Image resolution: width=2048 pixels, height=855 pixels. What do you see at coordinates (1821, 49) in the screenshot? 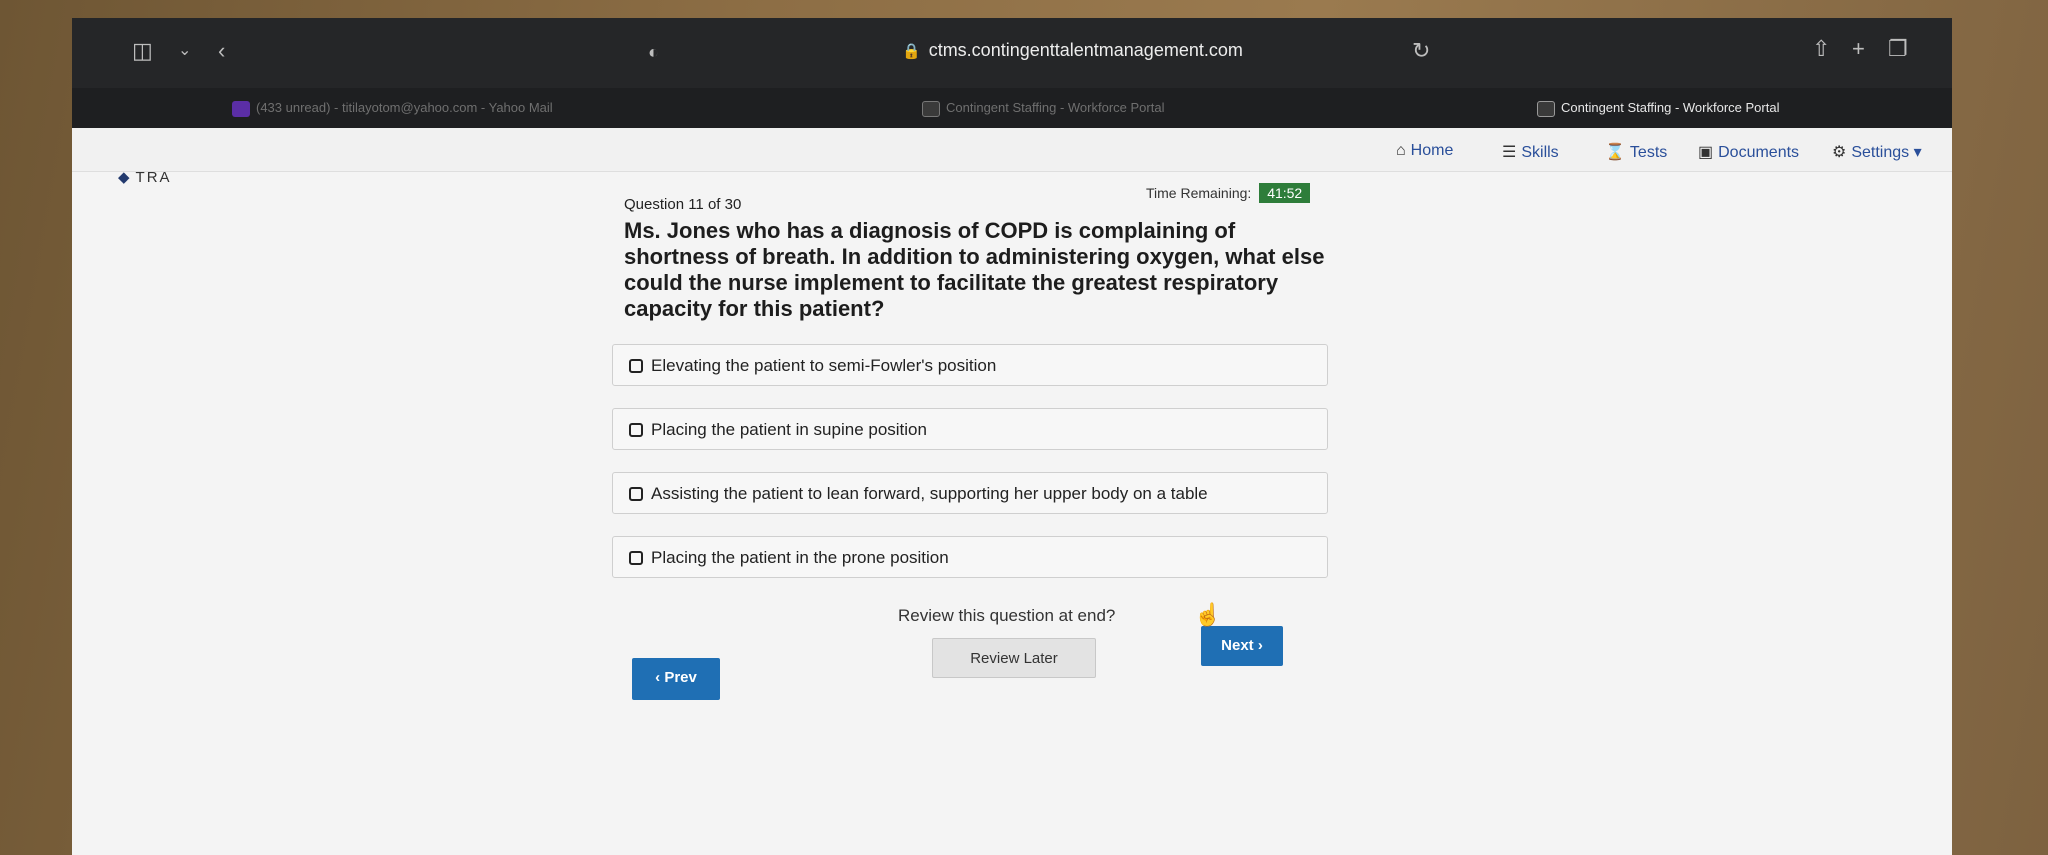
I see `share-icon: ⇧` at bounding box center [1821, 49].